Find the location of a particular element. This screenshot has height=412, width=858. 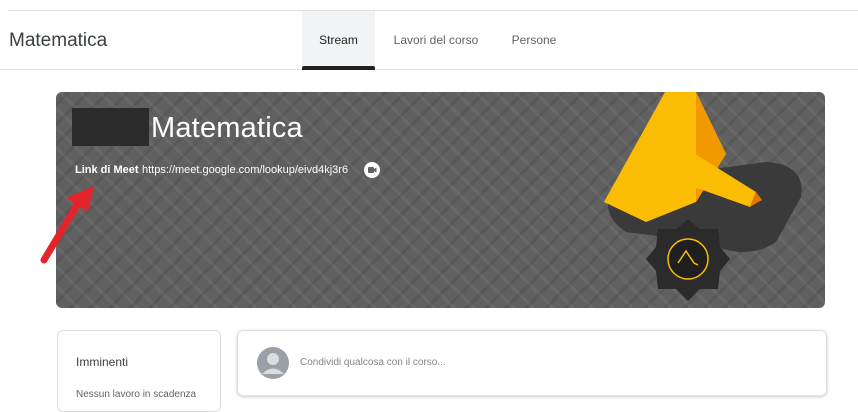

tab-coursework: Lavori del corso is located at coordinates (436, 40).